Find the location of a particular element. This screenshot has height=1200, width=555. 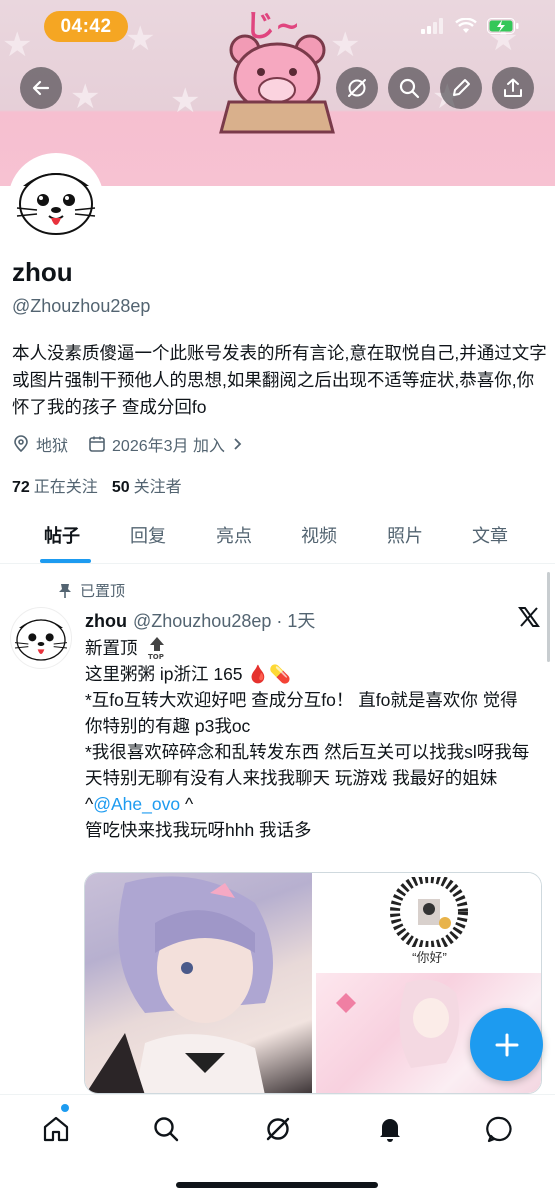

notification-dot is located at coordinates (65, 1108).